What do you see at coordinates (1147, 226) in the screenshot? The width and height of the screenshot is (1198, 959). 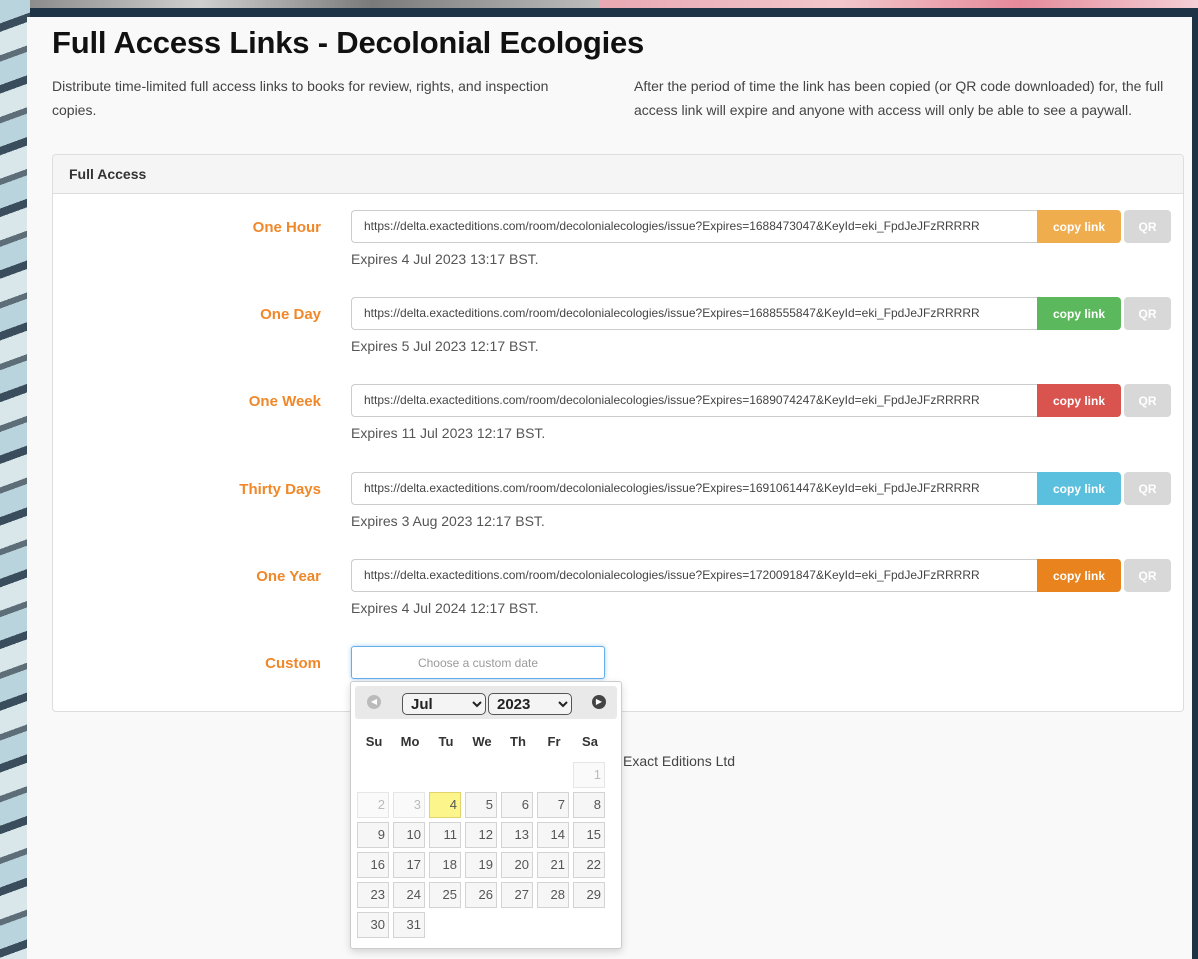 I see `qr-button-one-hour: QR` at bounding box center [1147, 226].